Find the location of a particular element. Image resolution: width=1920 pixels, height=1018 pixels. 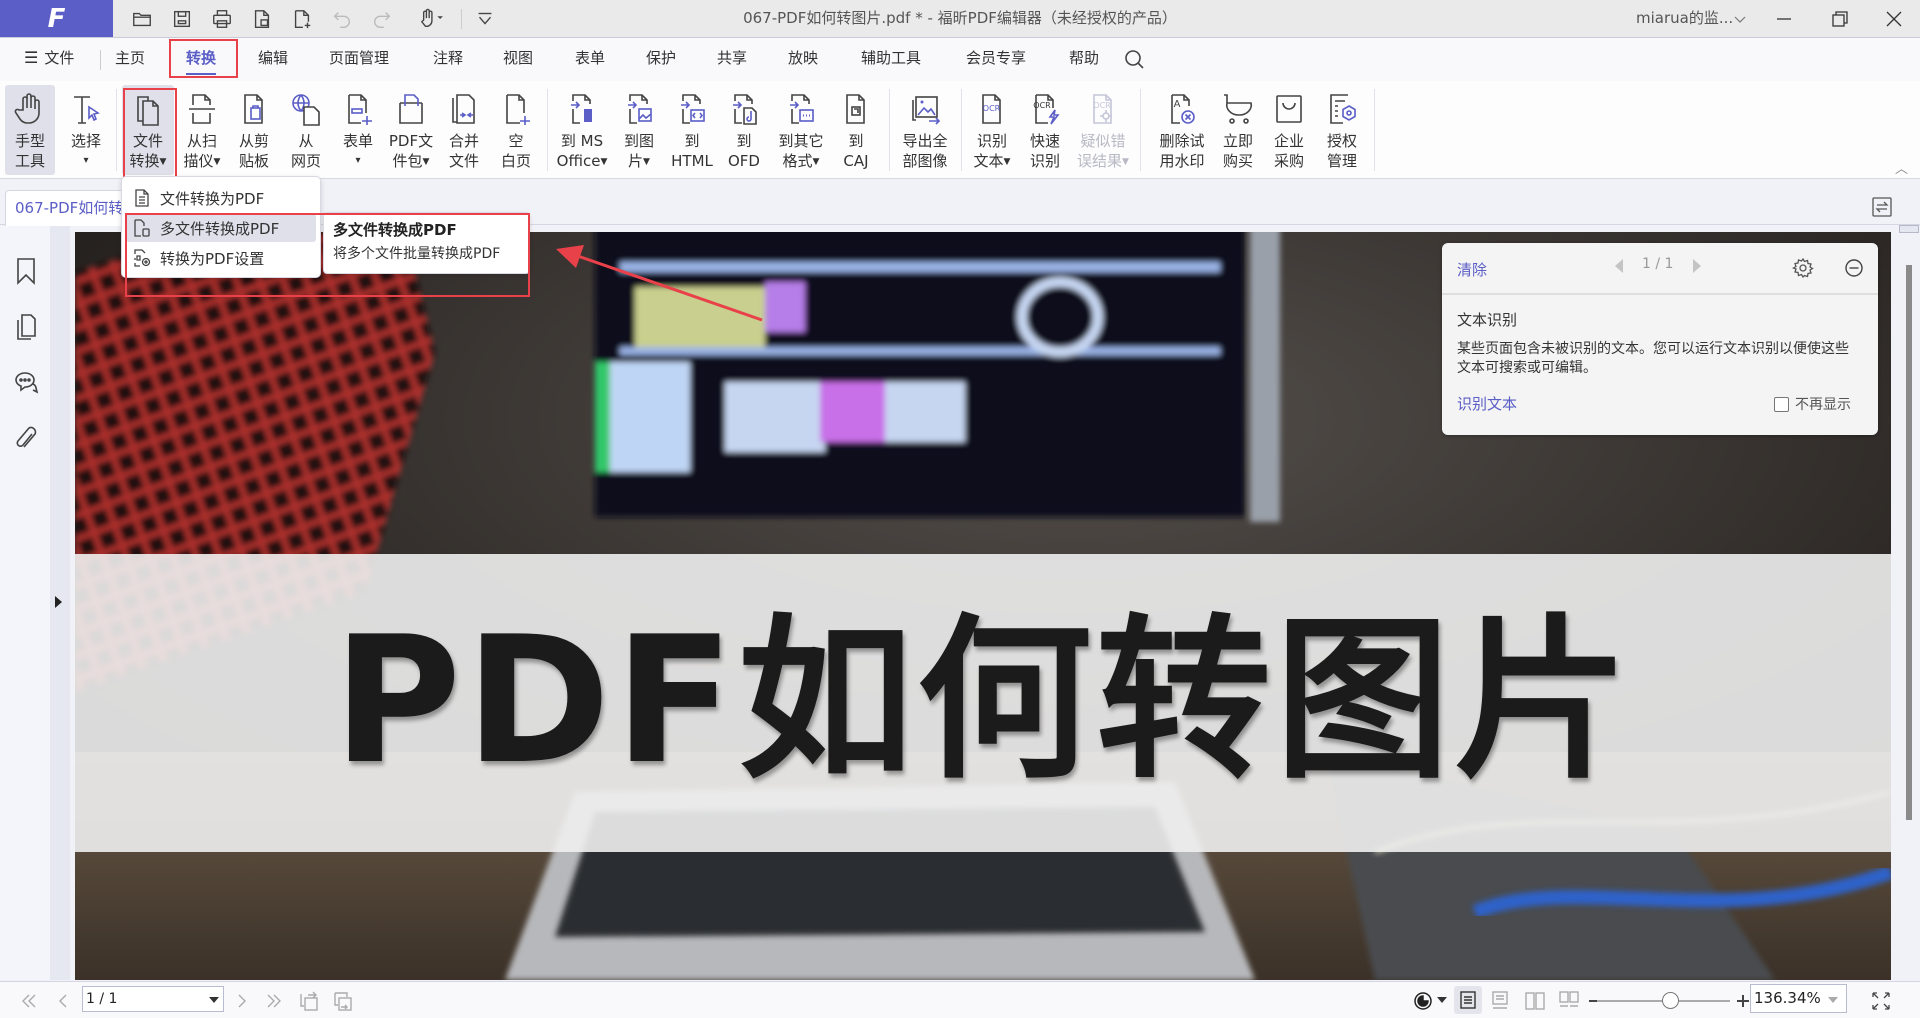

menu-item-batch-convert: 多文件转换成PDF is located at coordinates (221, 228).